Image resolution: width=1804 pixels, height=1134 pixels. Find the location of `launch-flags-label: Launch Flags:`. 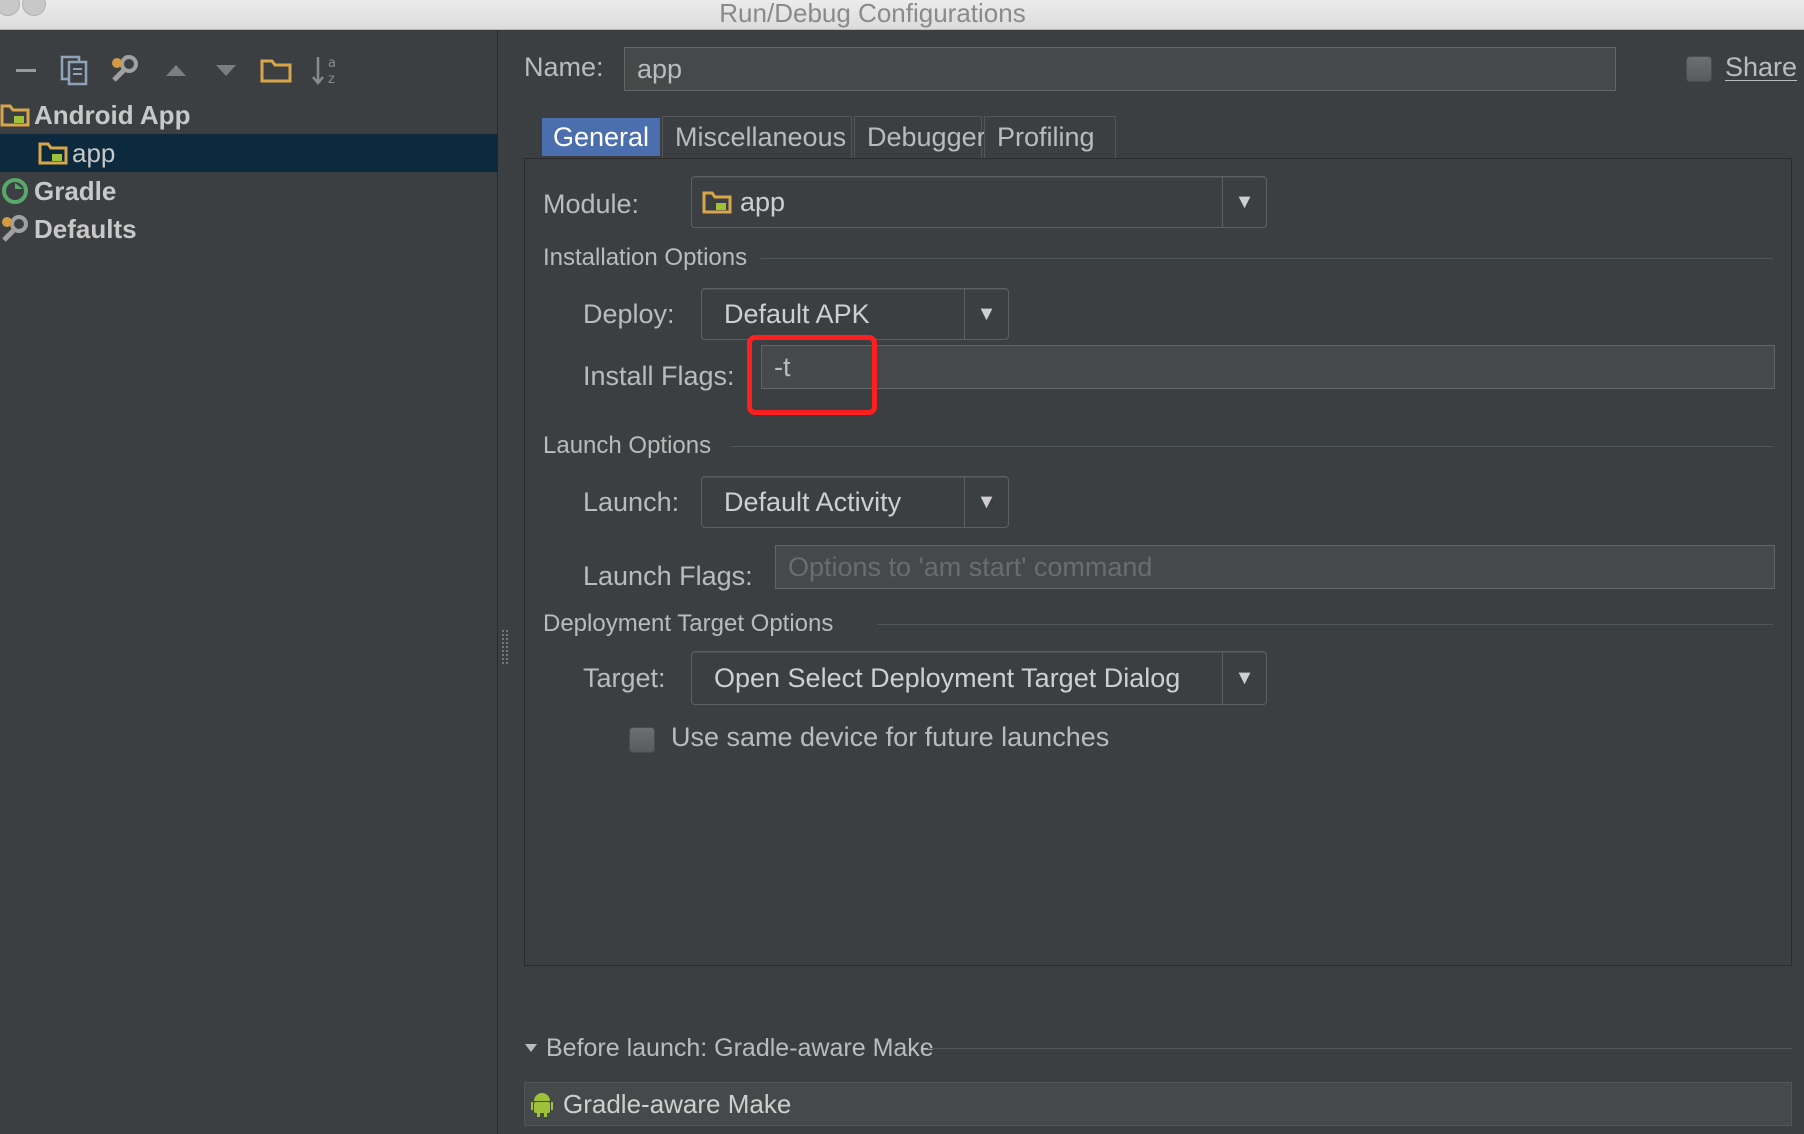

launch-flags-label: Launch Flags: is located at coordinates (668, 576).